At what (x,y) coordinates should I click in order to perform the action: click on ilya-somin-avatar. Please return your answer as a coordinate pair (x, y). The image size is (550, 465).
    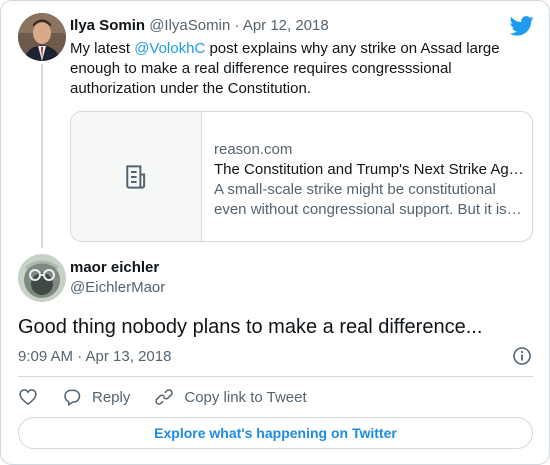
    Looking at the image, I should click on (42, 37).